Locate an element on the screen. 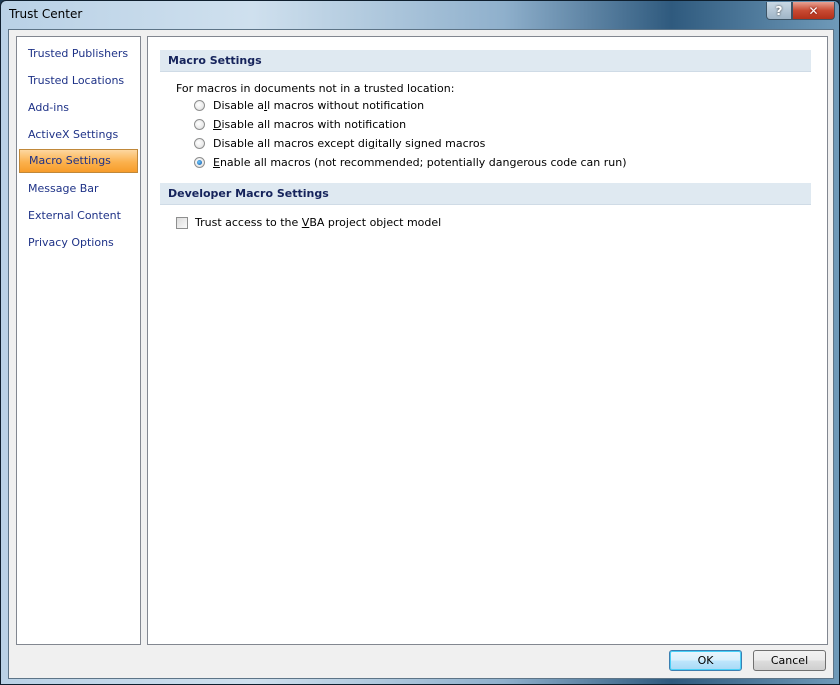 The image size is (840, 685). window-title: Trust Center is located at coordinates (46, 14).